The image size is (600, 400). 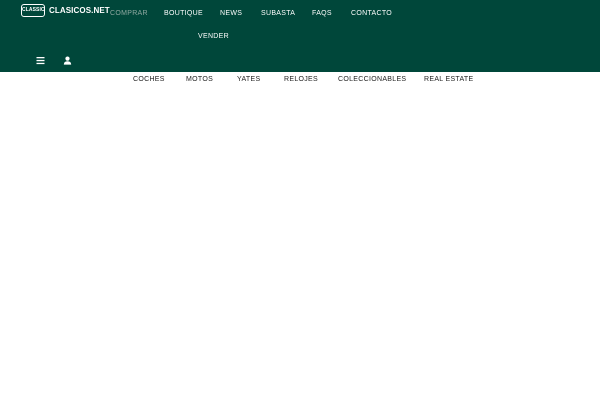 I want to click on logo-wordmark: CLASICOS.NET, so click(x=79, y=10).